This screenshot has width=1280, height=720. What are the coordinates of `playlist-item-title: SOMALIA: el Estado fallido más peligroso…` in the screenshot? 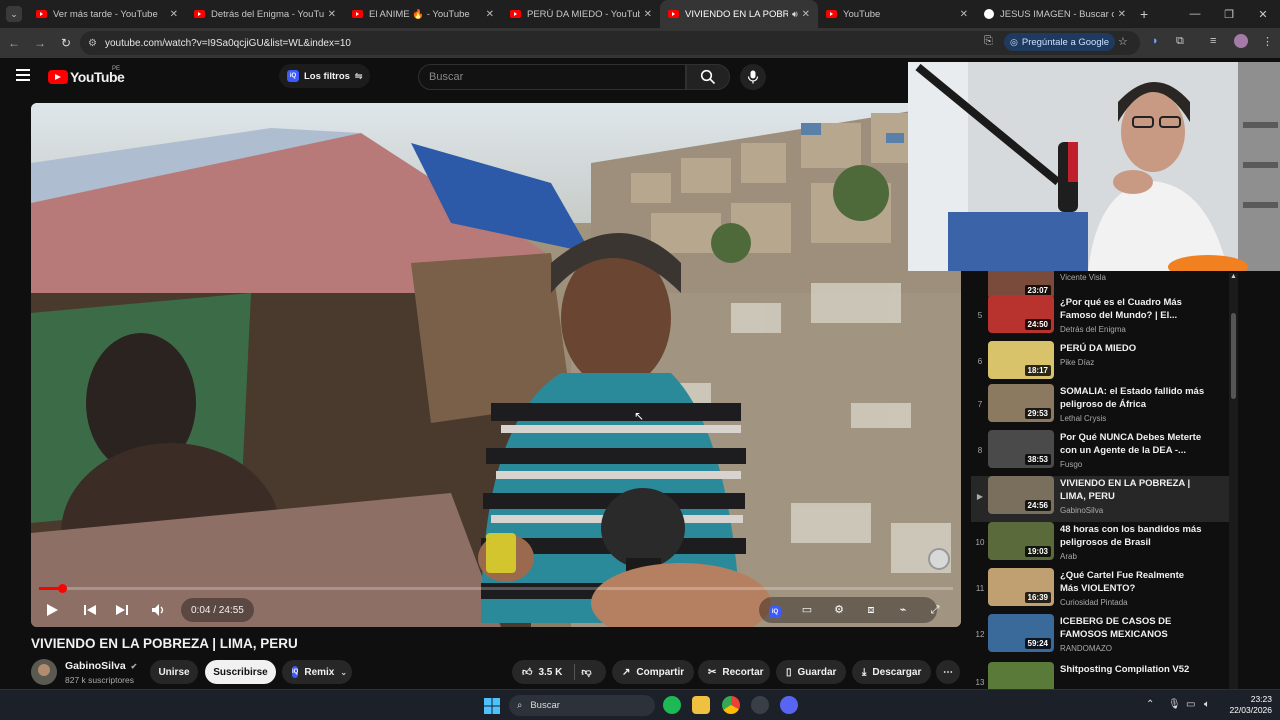 It's located at (1132, 398).